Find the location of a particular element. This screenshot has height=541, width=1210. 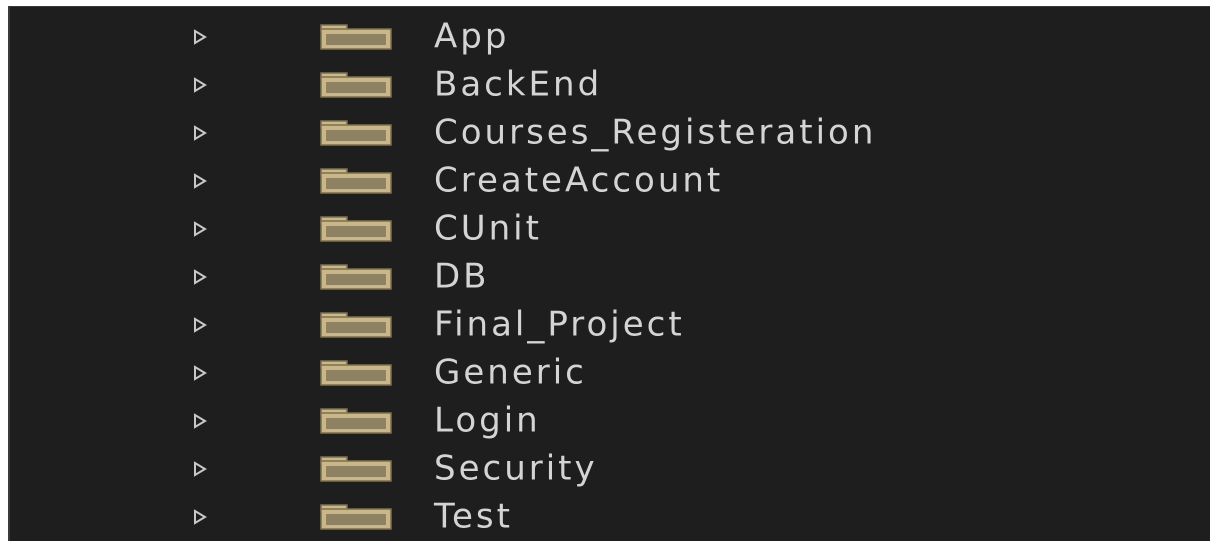

tree-item-generic: Generic is located at coordinates (610, 373).